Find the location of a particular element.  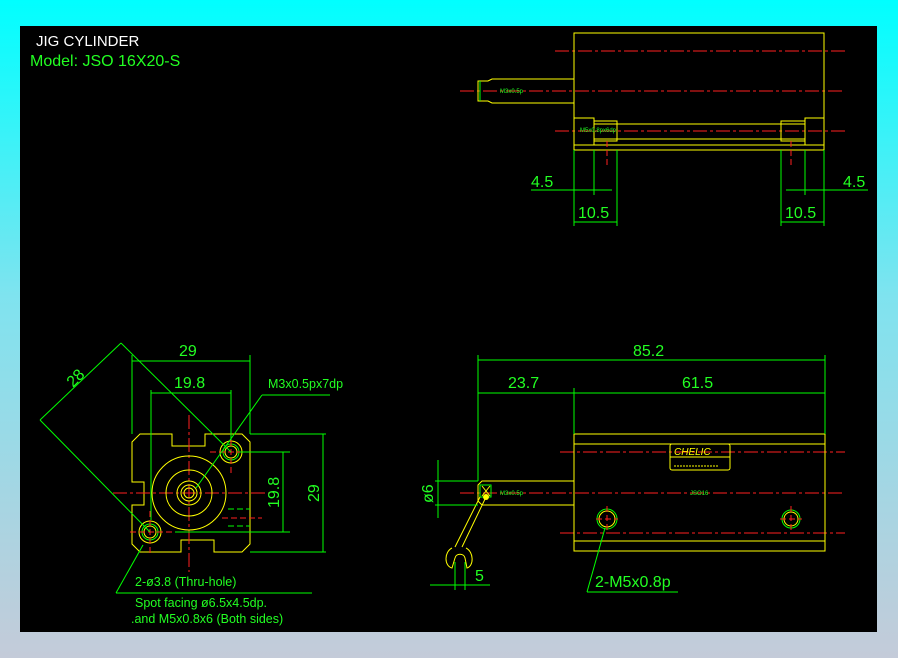

hole-note-2: Spot facing ø6.5x4.5dp. is located at coordinates (201, 603).